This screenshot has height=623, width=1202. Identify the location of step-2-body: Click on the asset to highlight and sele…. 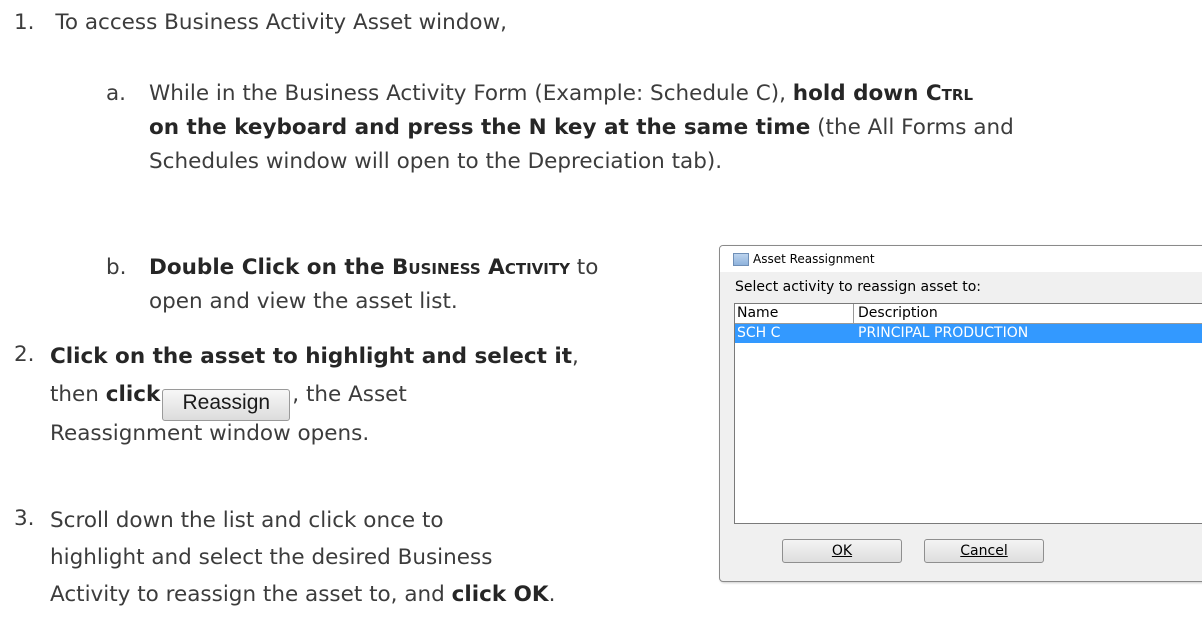
(314, 395).